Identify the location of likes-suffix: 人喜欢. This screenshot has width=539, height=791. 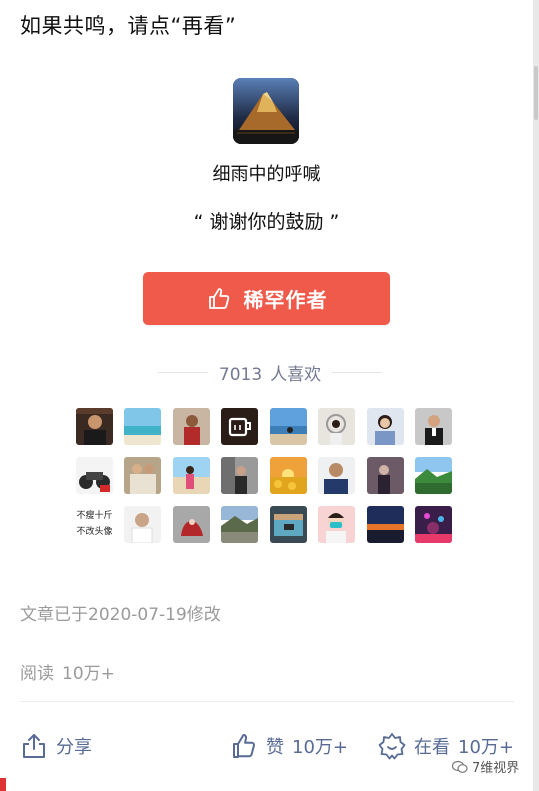
(296, 374).